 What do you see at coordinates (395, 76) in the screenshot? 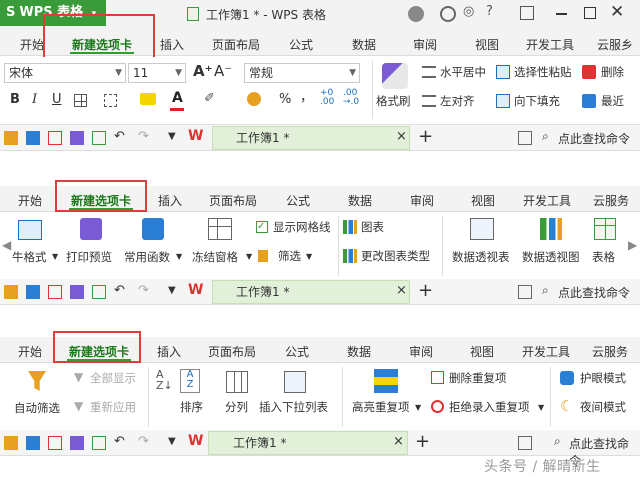
I see `format-painter-icon` at bounding box center [395, 76].